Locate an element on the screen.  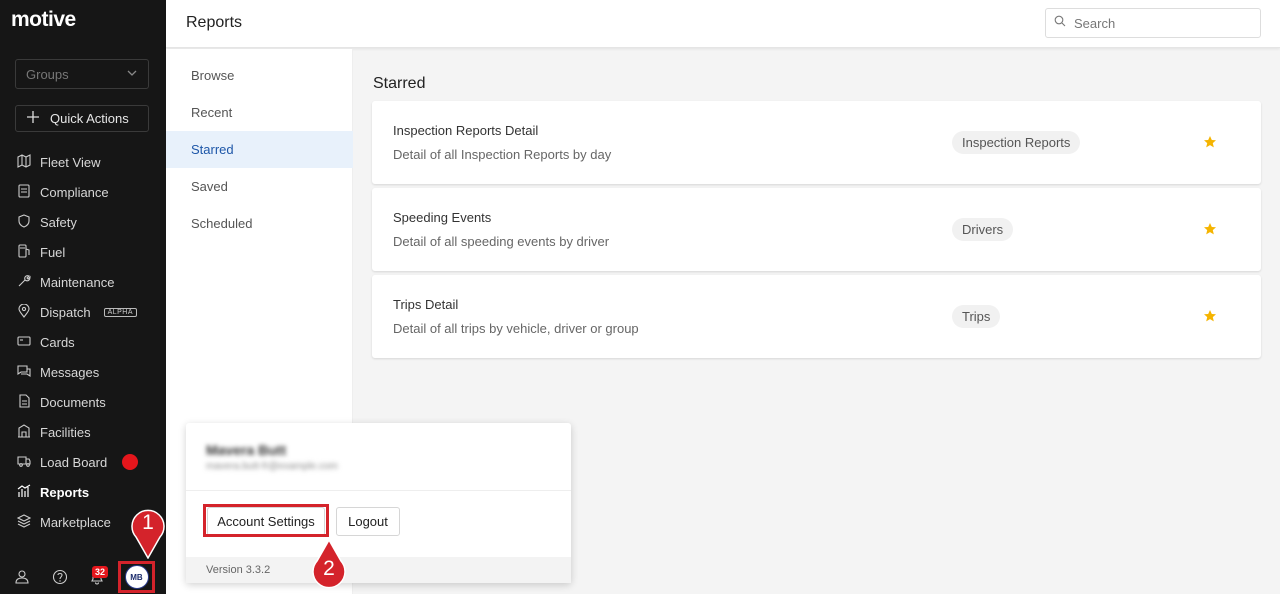
sidebar-item-label: Safety is located at coordinates (58, 222).